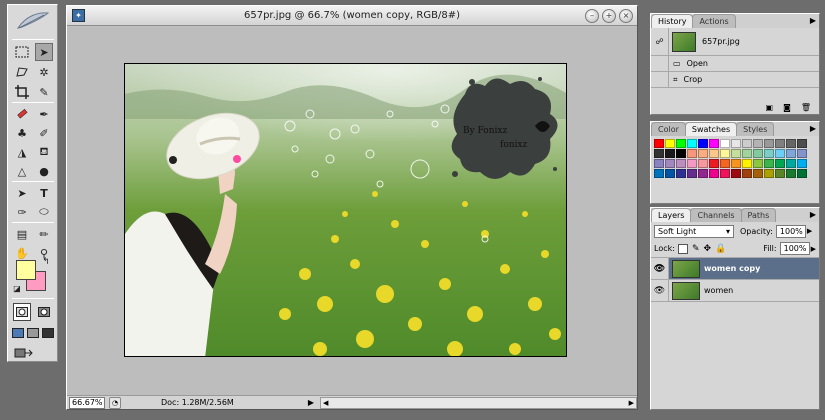 Image resolution: width=825 pixels, height=420 pixels. What do you see at coordinates (22, 193) in the screenshot?
I see `path-selection-icon: ➤` at bounding box center [22, 193].